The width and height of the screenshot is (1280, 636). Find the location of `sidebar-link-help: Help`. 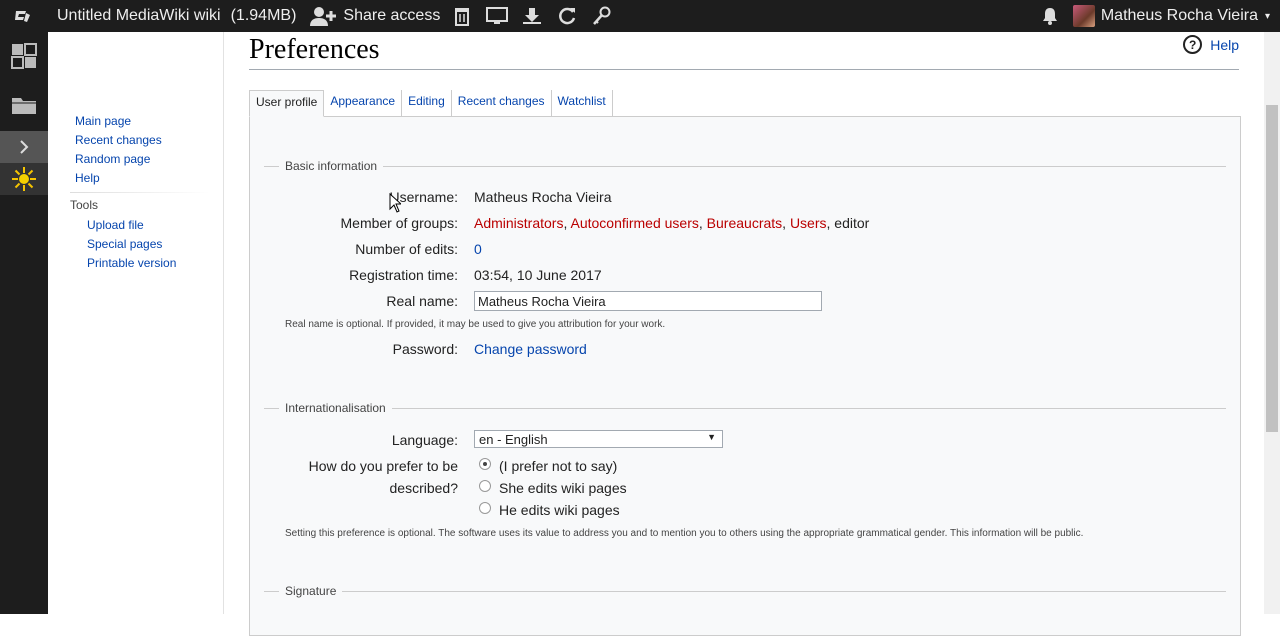

sidebar-link-help: Help is located at coordinates (118, 179).